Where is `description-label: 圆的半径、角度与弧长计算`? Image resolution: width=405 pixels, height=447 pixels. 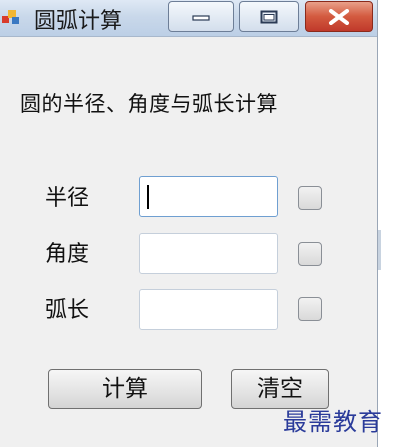 description-label: 圆的半径、角度与弧长计算 is located at coordinates (149, 104).